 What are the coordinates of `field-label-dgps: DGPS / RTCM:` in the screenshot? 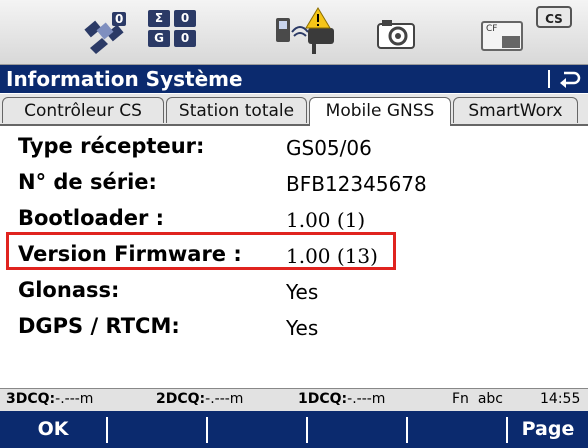 It's located at (99, 326).